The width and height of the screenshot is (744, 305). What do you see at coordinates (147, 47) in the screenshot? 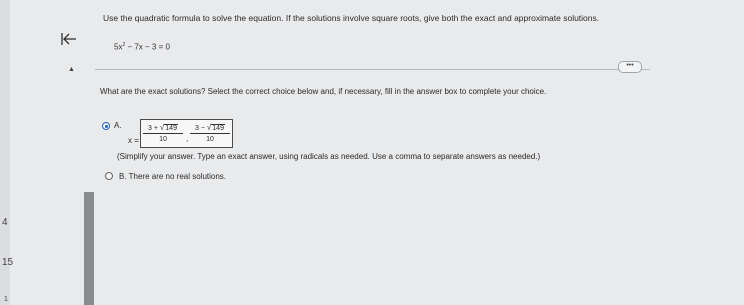
I see `equation-rest: − 7x − 3 = 0` at bounding box center [147, 47].